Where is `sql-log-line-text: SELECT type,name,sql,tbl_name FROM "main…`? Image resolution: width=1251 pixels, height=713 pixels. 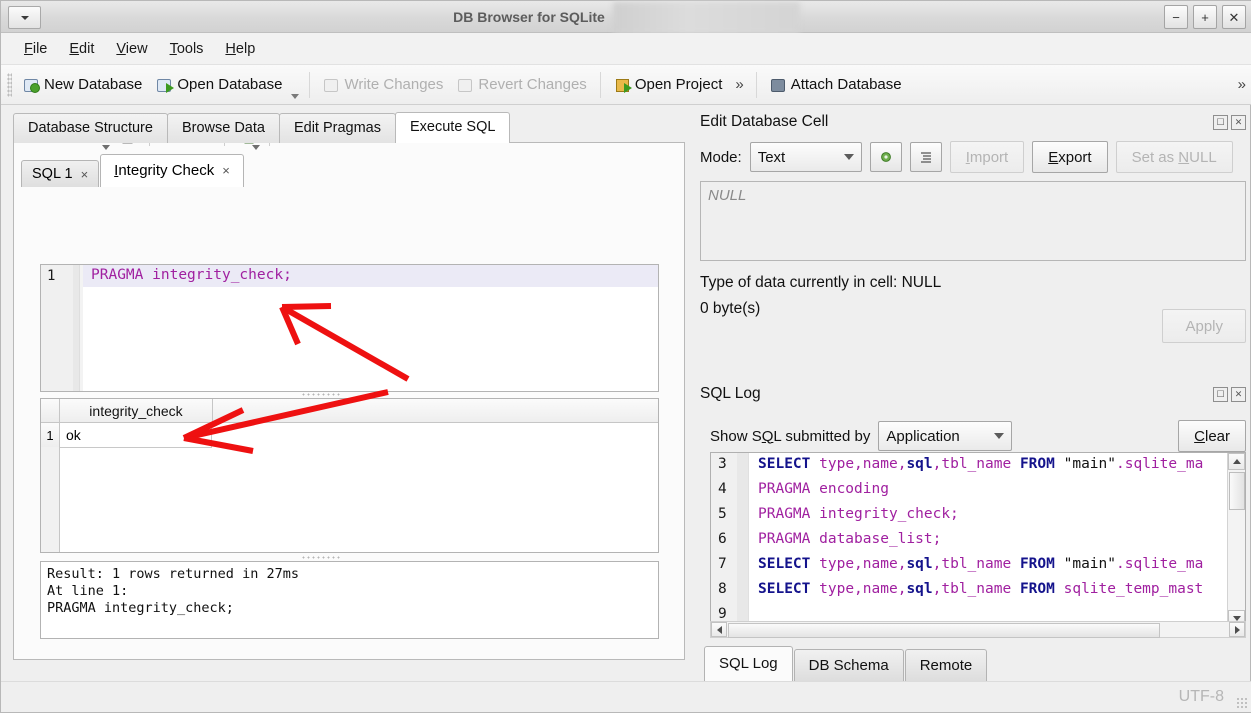
sql-log-line-text: SELECT type,name,sql,tbl_name FROM "main… is located at coordinates (981, 564).